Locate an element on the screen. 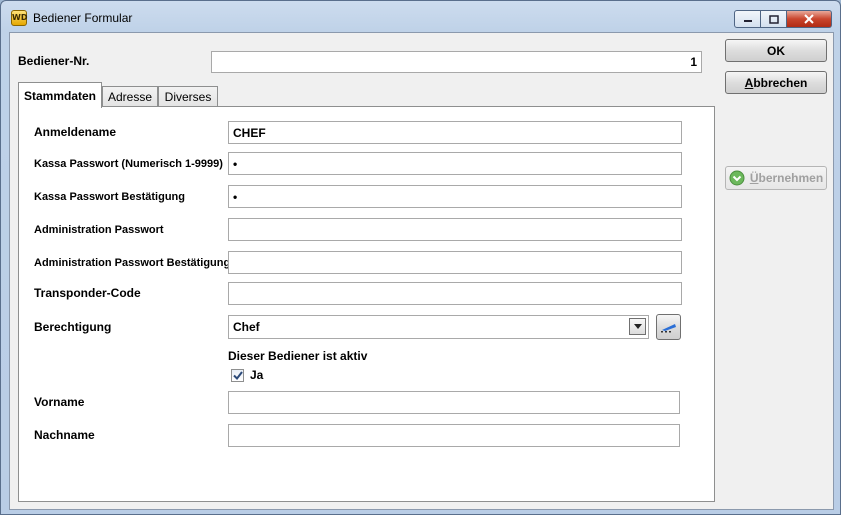 The width and height of the screenshot is (841, 515). active-section-label: Dieser Bediener ist aktiv is located at coordinates (298, 356).